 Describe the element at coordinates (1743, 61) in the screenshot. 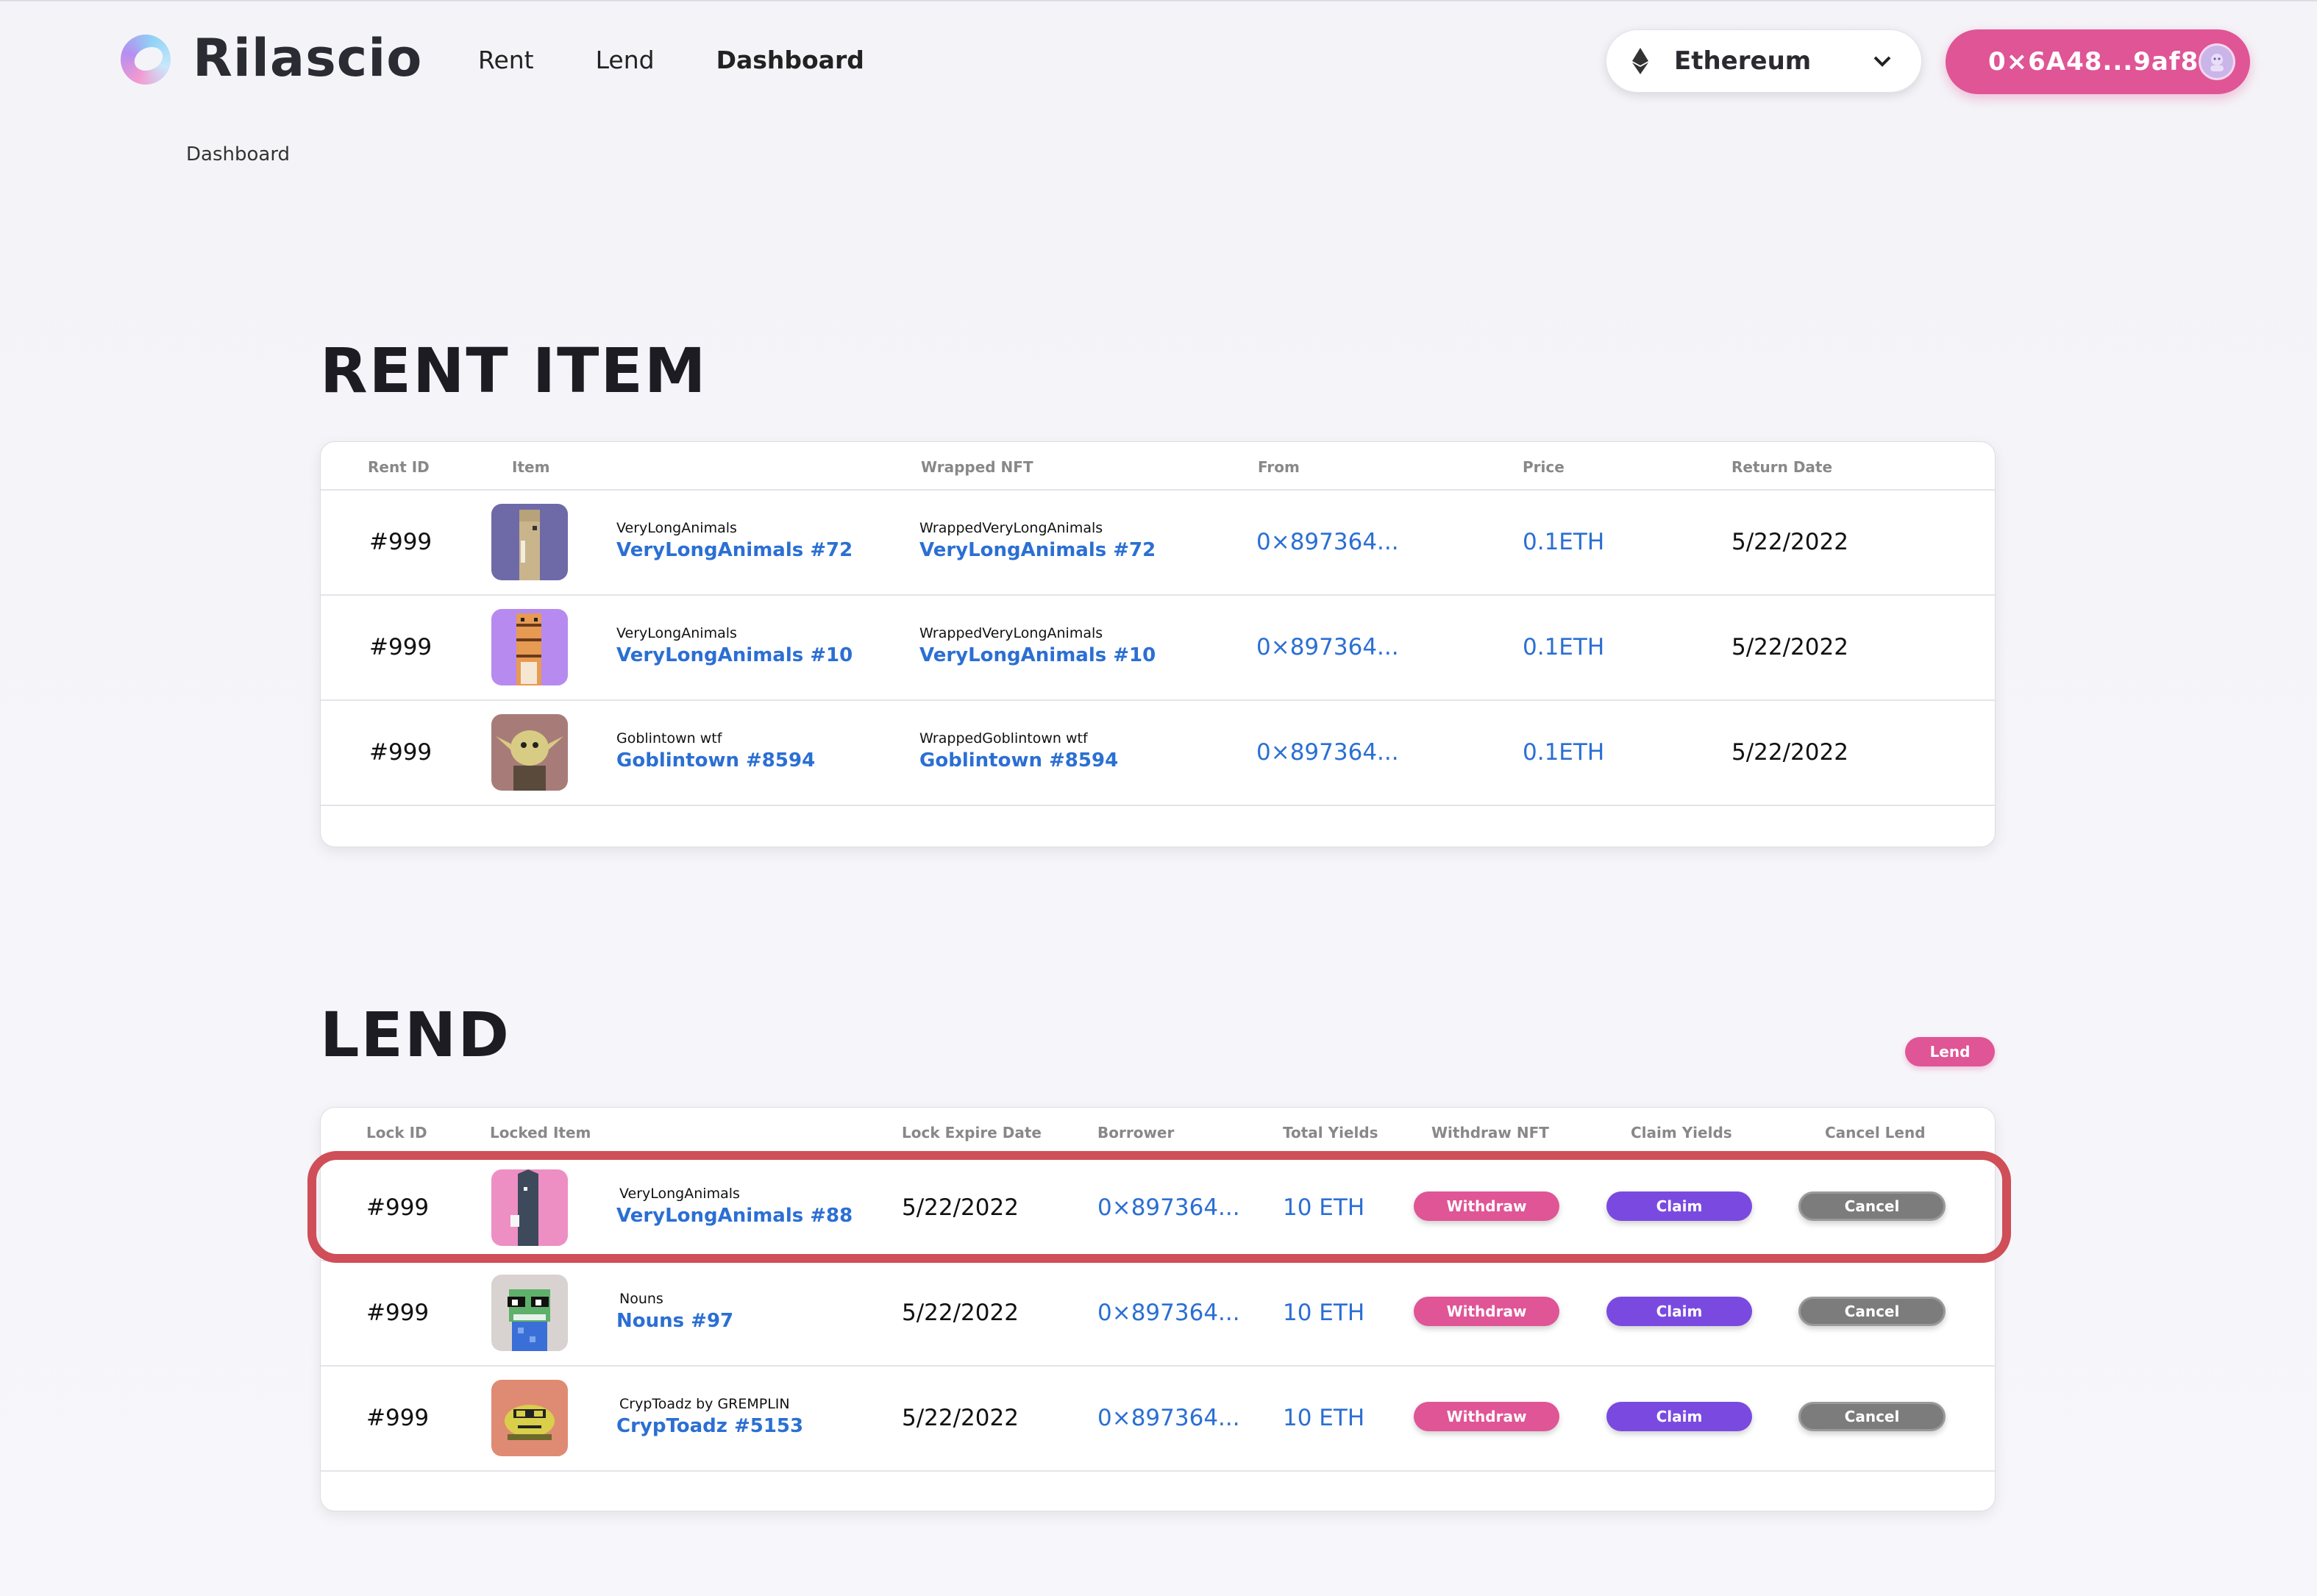

I see `network-label: Ethereum` at that location.